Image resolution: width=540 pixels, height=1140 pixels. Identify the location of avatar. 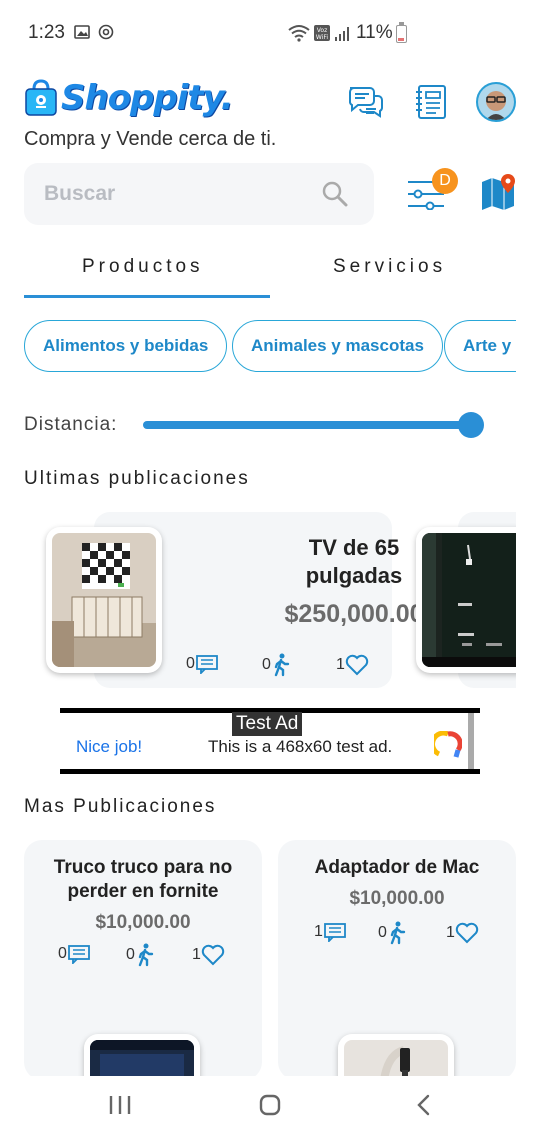
(496, 102).